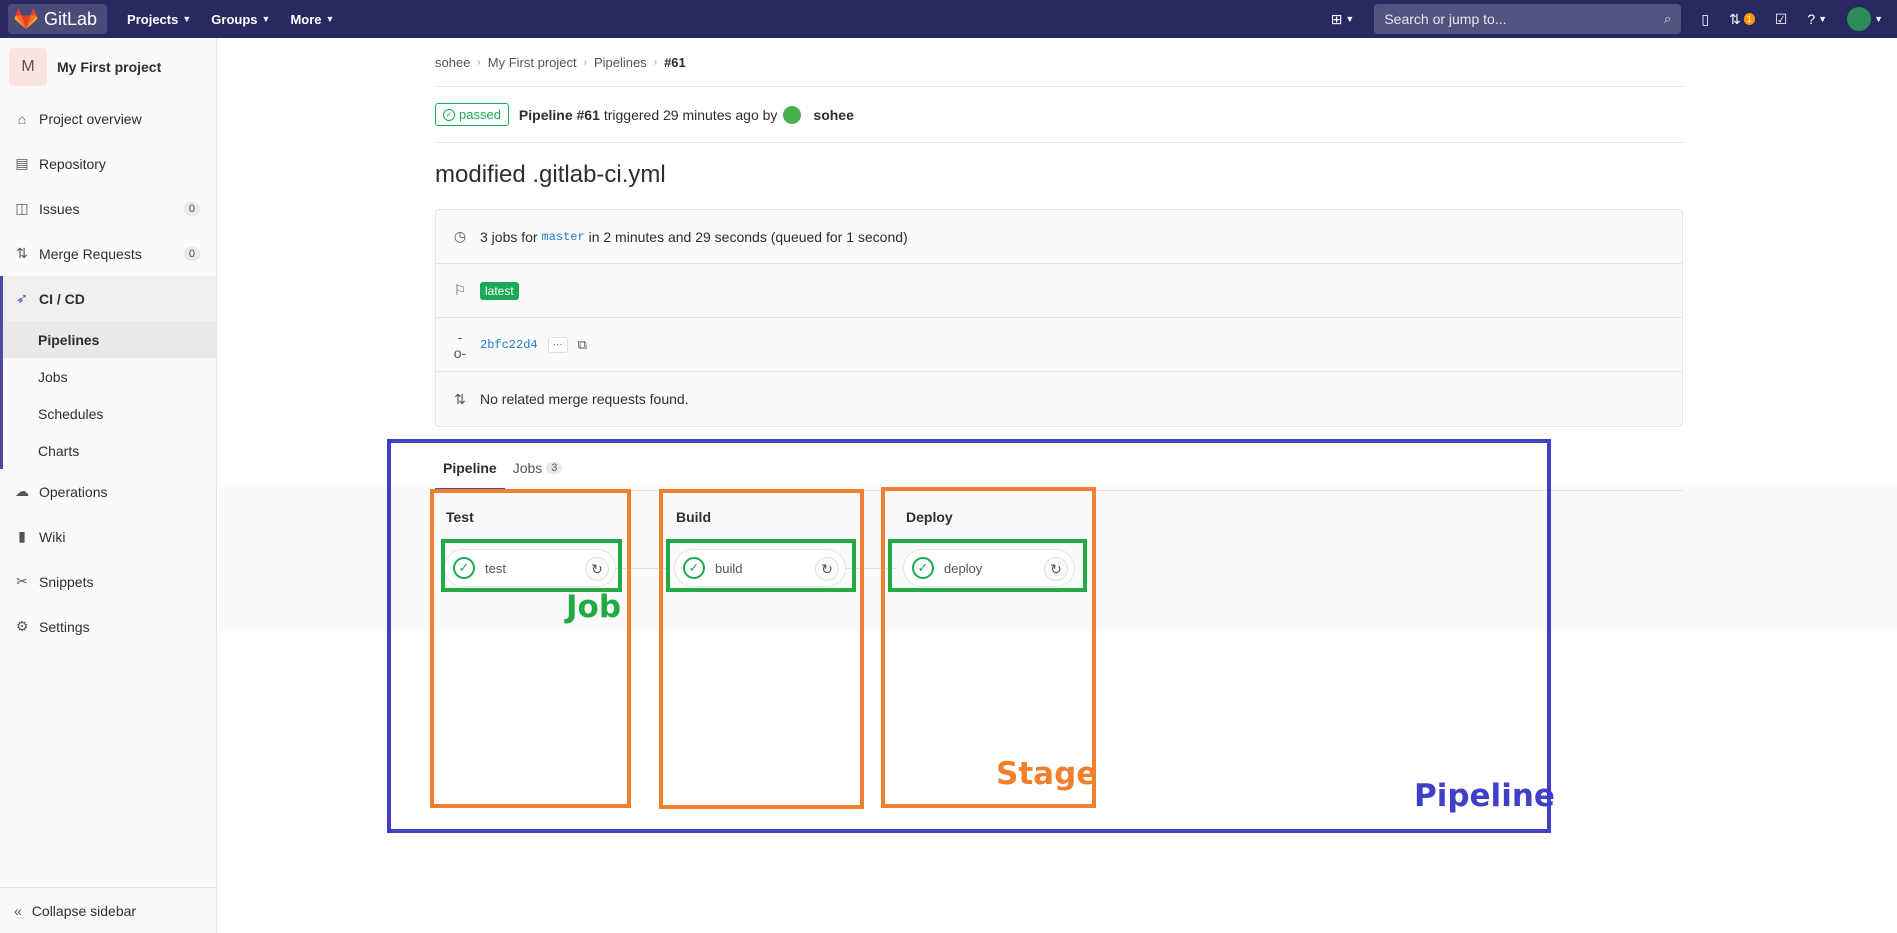 The width and height of the screenshot is (1897, 933). Describe the element at coordinates (306, 19) in the screenshot. I see `more-label: More` at that location.